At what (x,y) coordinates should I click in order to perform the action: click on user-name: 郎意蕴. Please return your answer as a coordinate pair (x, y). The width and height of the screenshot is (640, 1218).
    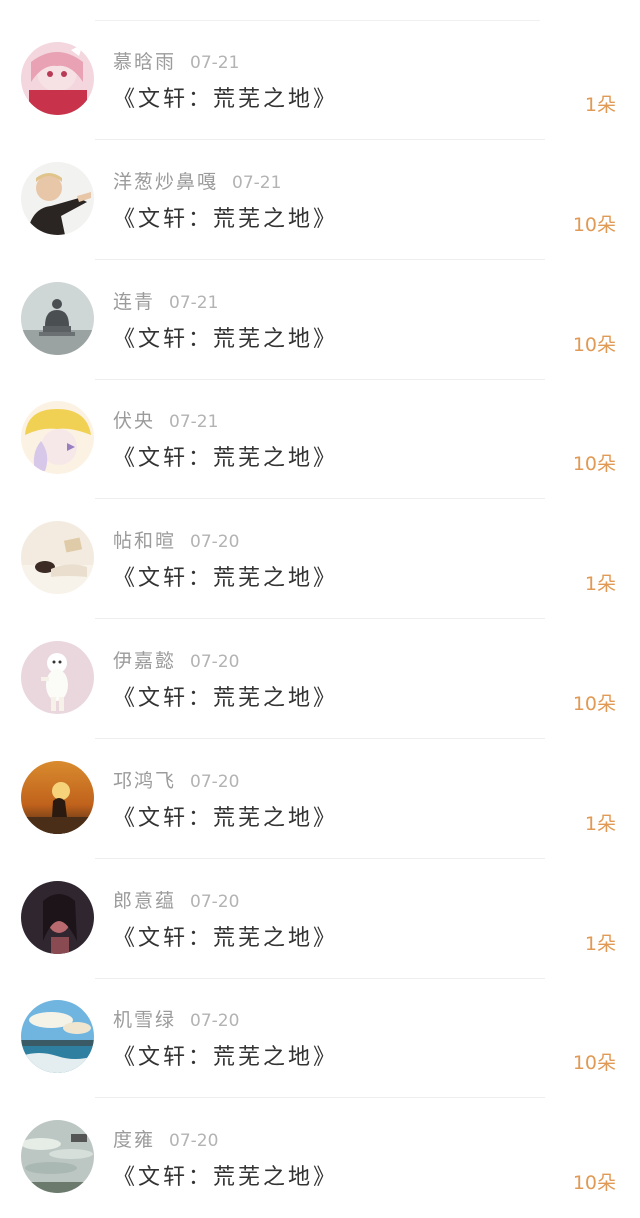
    Looking at the image, I should click on (144, 901).